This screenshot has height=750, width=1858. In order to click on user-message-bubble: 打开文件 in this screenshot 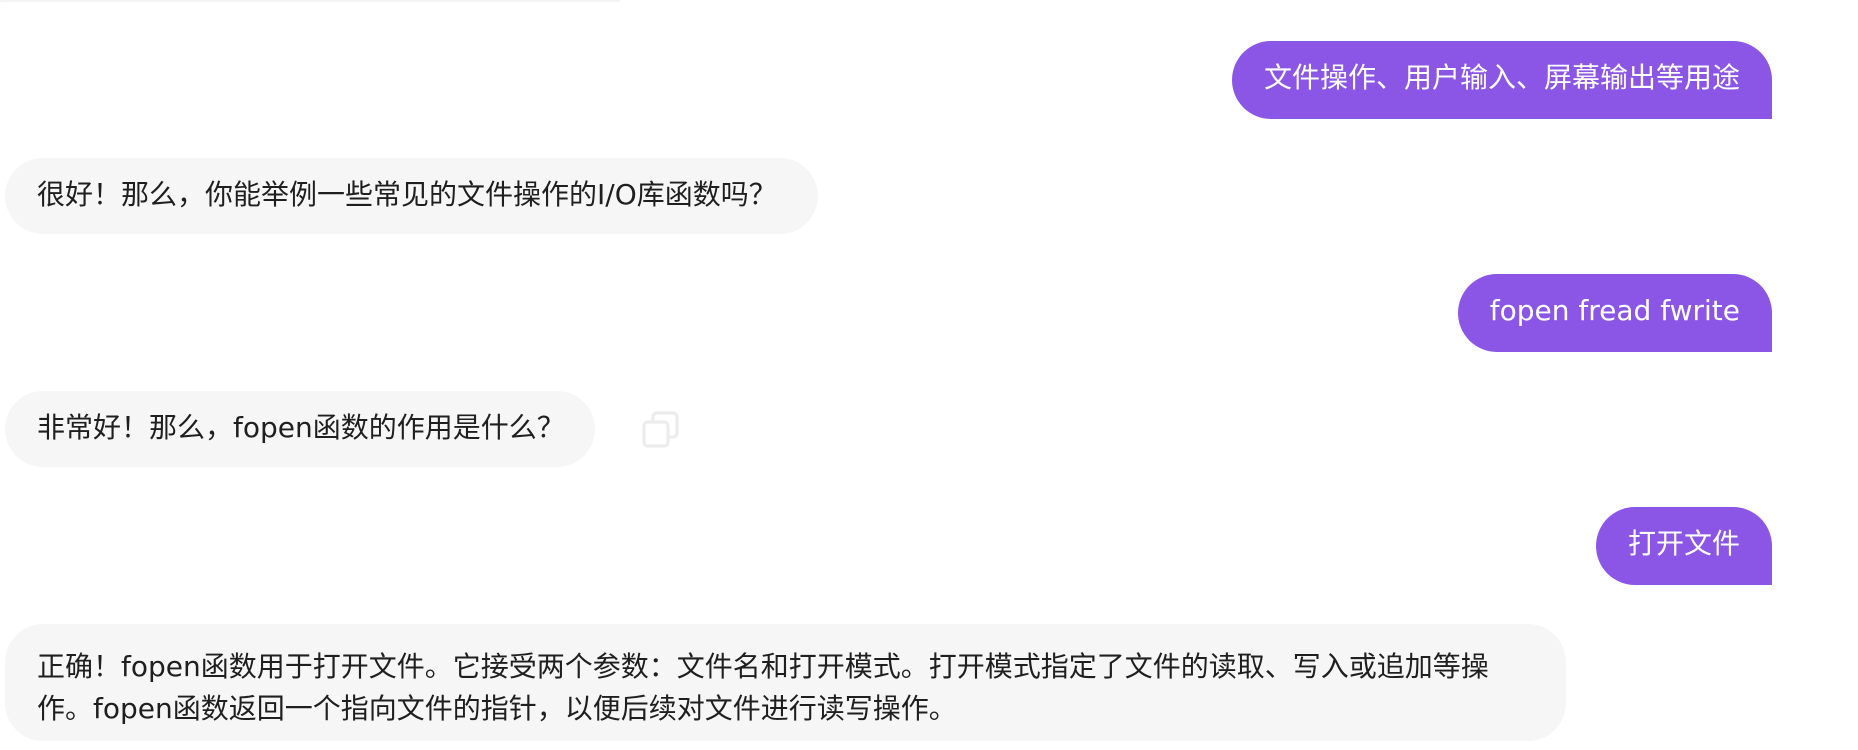, I will do `click(1683, 546)`.